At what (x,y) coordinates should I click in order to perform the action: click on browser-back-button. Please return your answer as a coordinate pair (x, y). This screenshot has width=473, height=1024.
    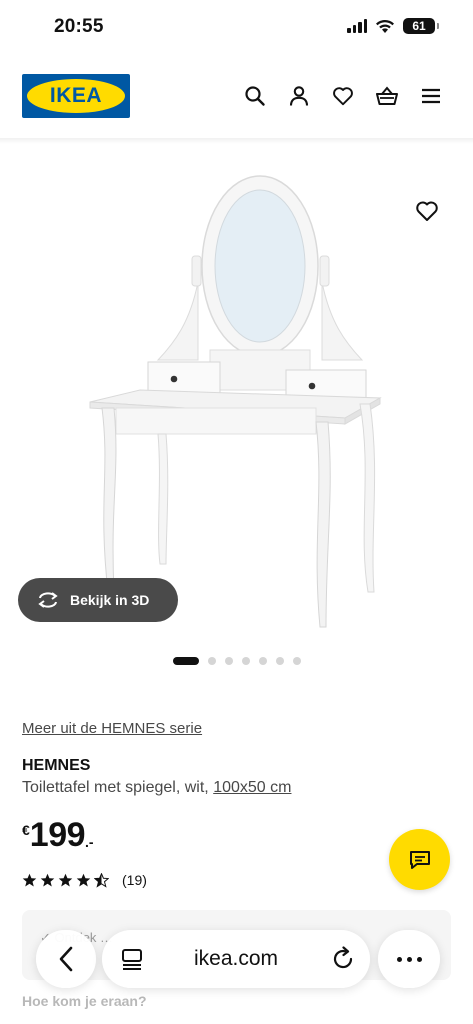
    Looking at the image, I should click on (66, 959).